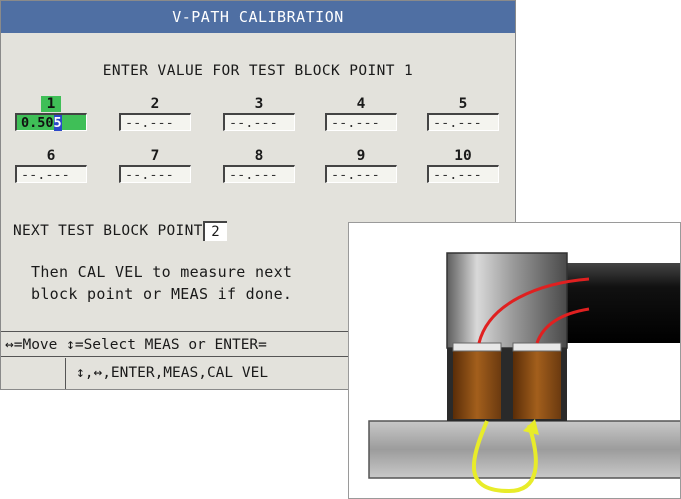 Image resolution: width=681 pixels, height=499 pixels. I want to click on test-point-6: 6 --.---, so click(51, 167).